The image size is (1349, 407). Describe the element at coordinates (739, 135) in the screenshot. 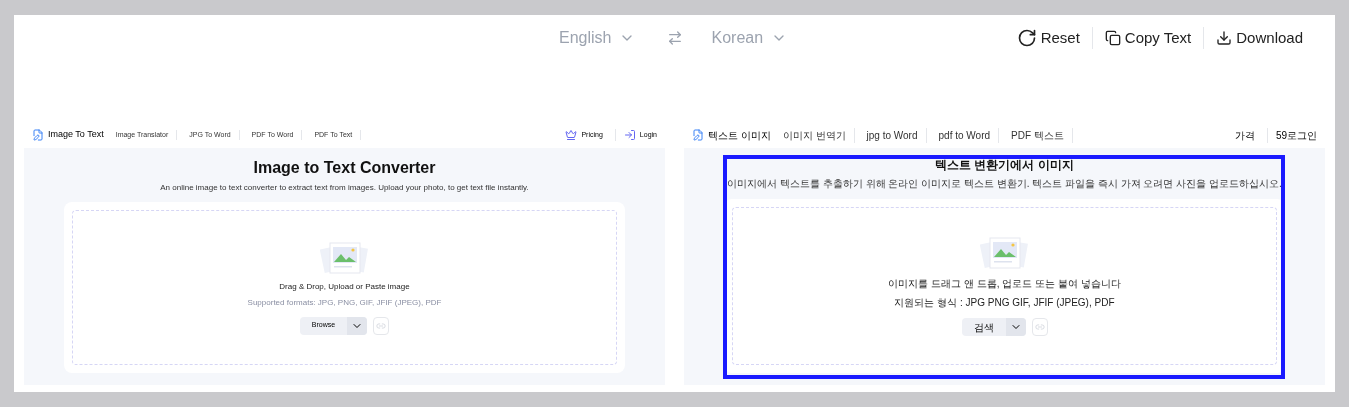

I see `logo-text: 텍스트 이미지` at that location.